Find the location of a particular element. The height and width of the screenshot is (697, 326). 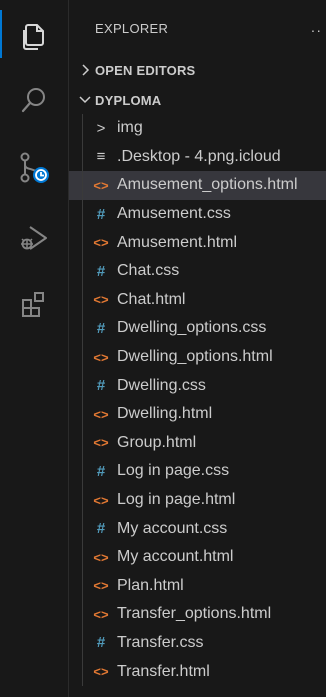

section-project: DYPLOMA is located at coordinates (197, 100).